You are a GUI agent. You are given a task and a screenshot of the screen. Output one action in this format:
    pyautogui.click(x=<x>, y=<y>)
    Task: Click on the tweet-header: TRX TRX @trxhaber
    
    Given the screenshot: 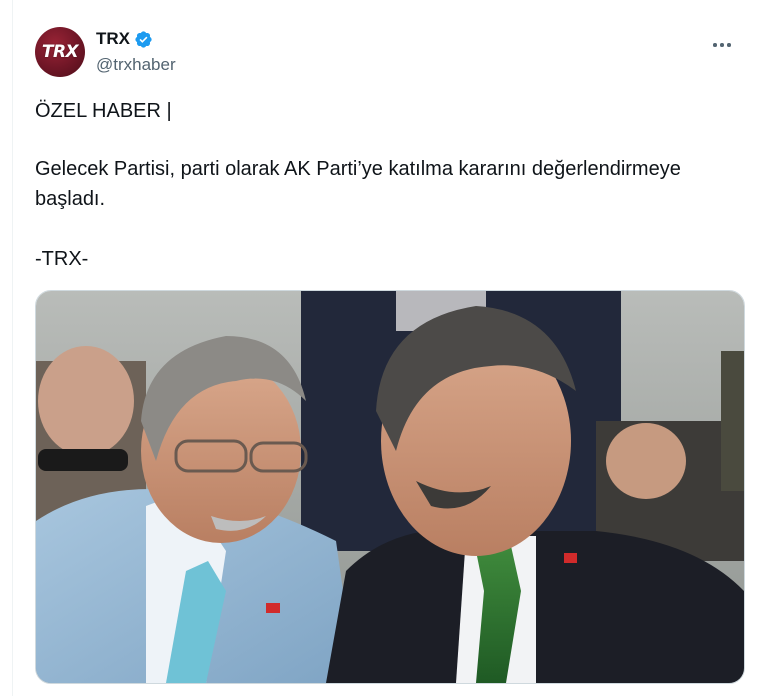 What is the action you would take?
    pyautogui.click(x=386, y=53)
    